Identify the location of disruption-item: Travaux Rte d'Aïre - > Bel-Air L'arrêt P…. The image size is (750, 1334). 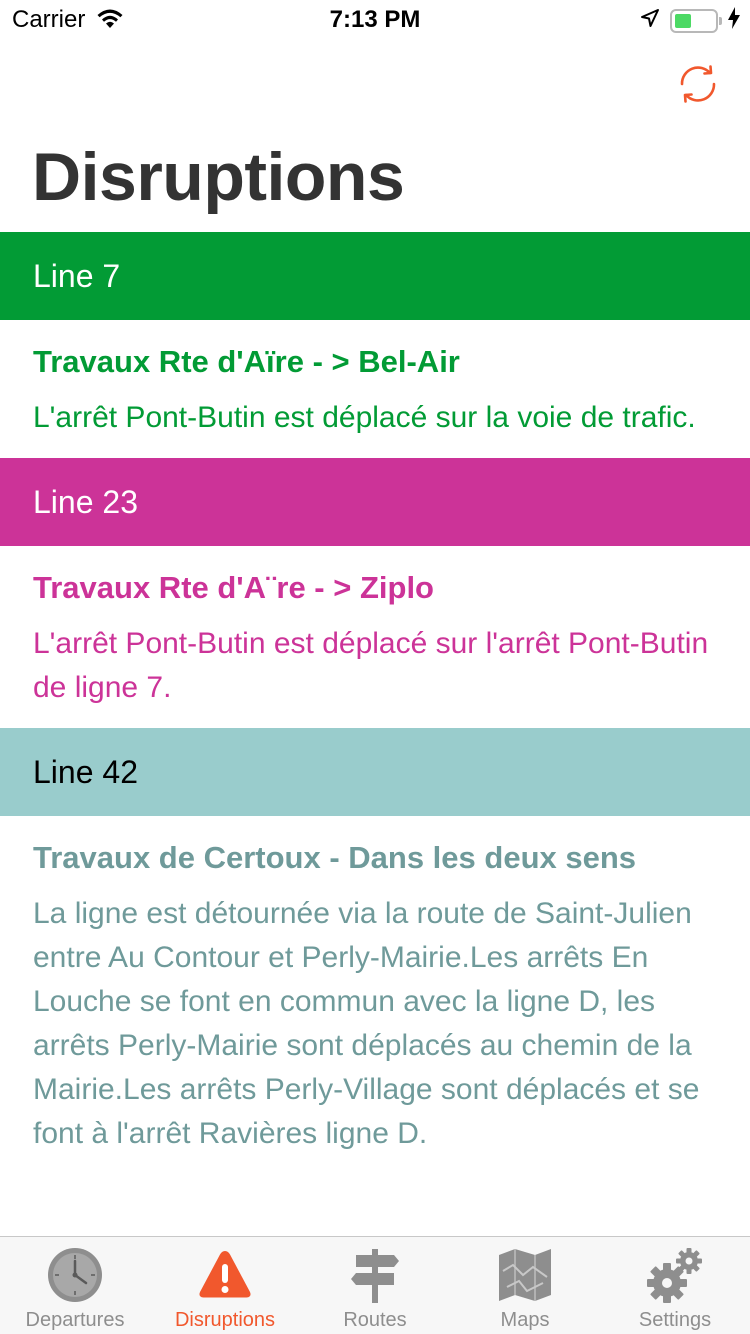
(375, 389).